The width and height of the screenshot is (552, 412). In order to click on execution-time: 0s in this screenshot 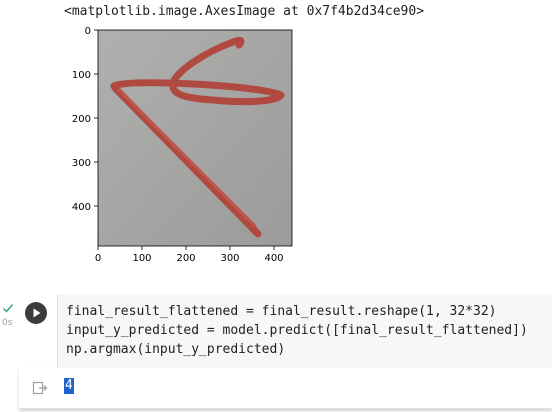, I will do `click(7, 323)`.